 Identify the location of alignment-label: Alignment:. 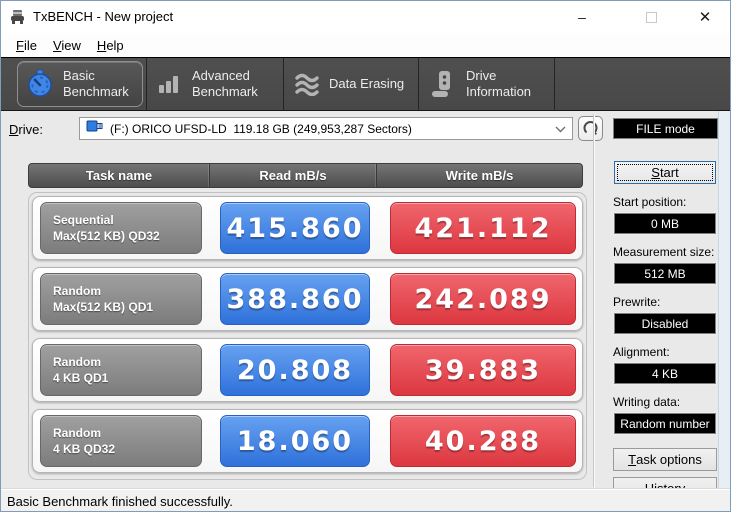
(641, 352).